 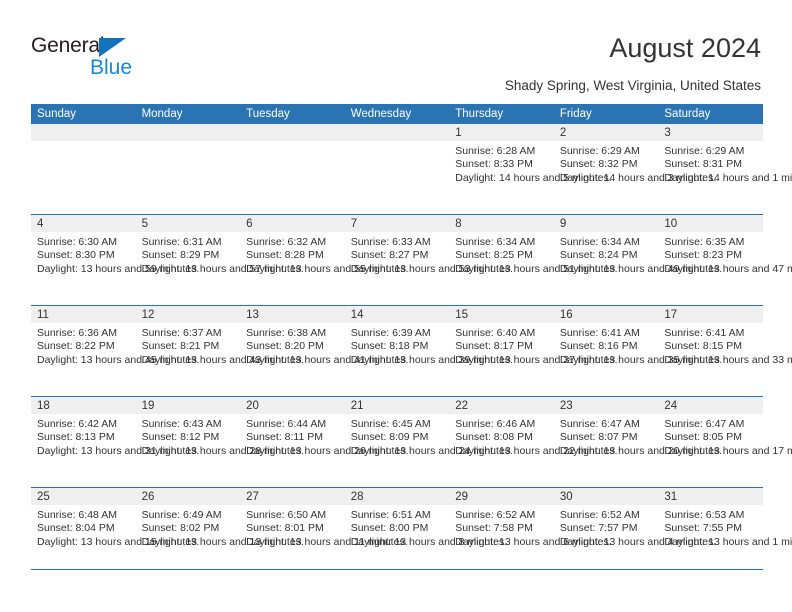 What do you see at coordinates (536, 450) in the screenshot?
I see `daylight-text: Daylight: 13 hours and 22 minutes.` at bounding box center [536, 450].